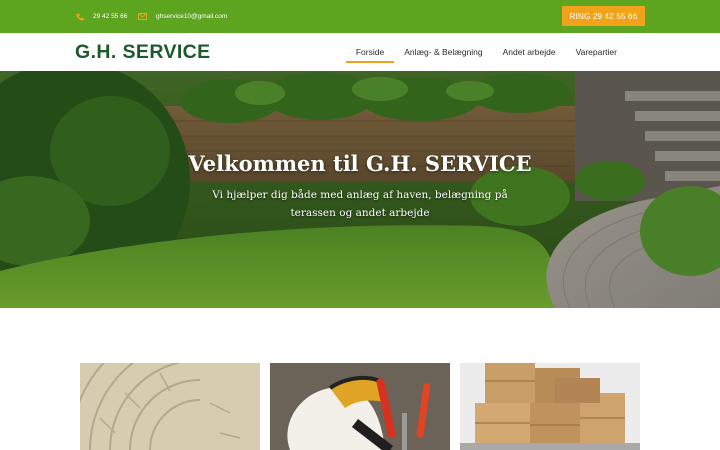 The height and width of the screenshot is (450, 720). I want to click on work-tools-image, so click(360, 406).